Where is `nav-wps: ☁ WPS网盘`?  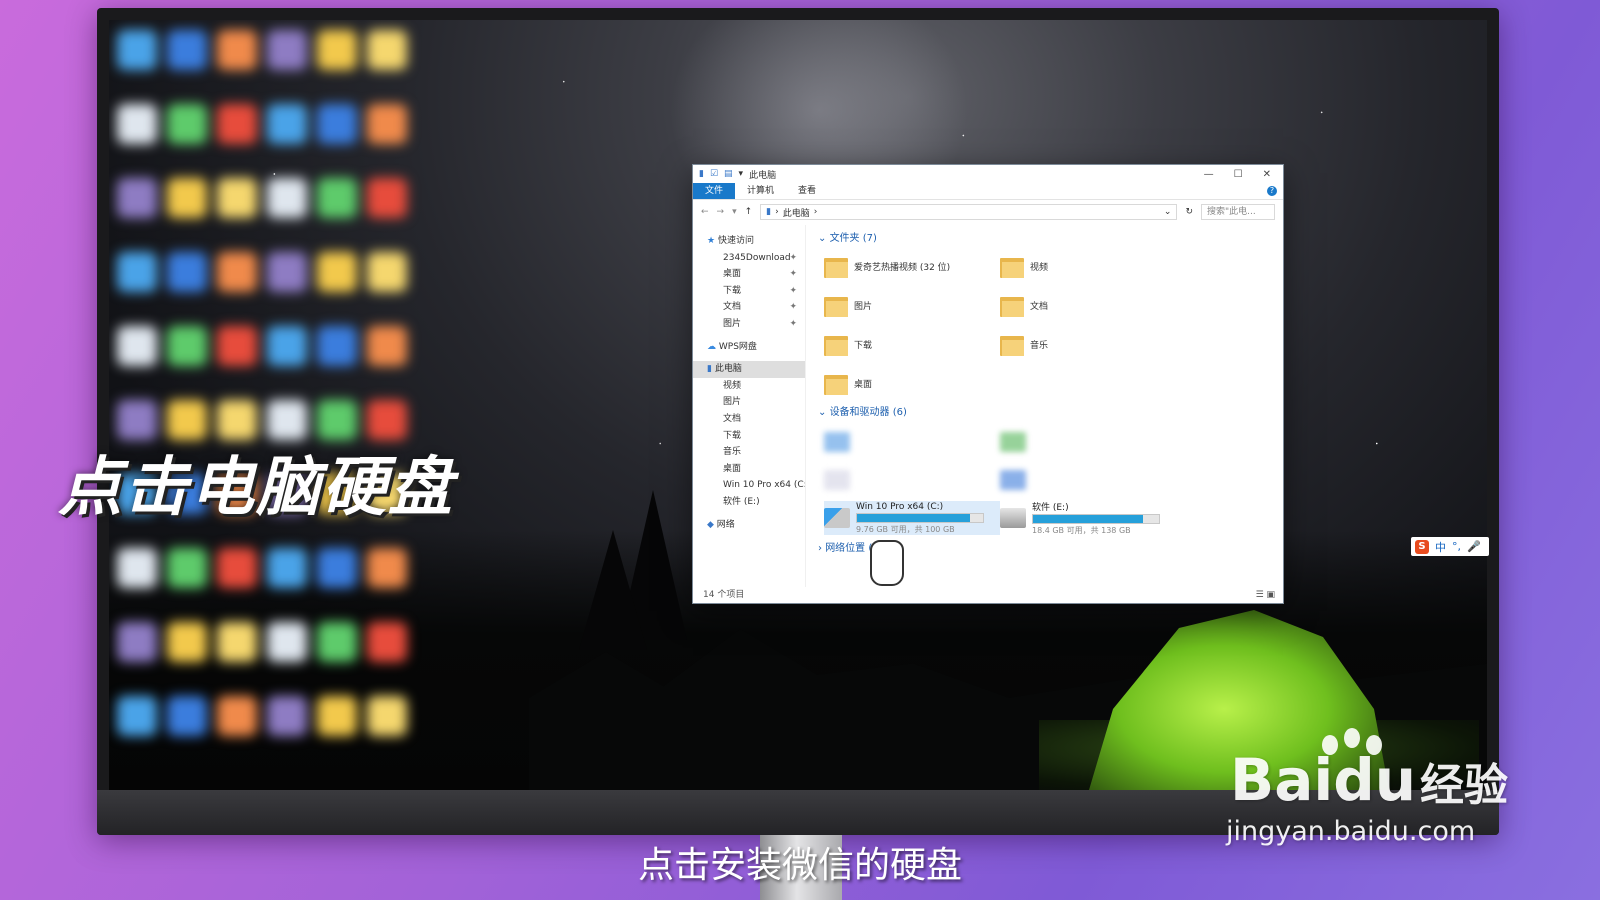
nav-wps: ☁ WPS网盘 is located at coordinates (749, 347).